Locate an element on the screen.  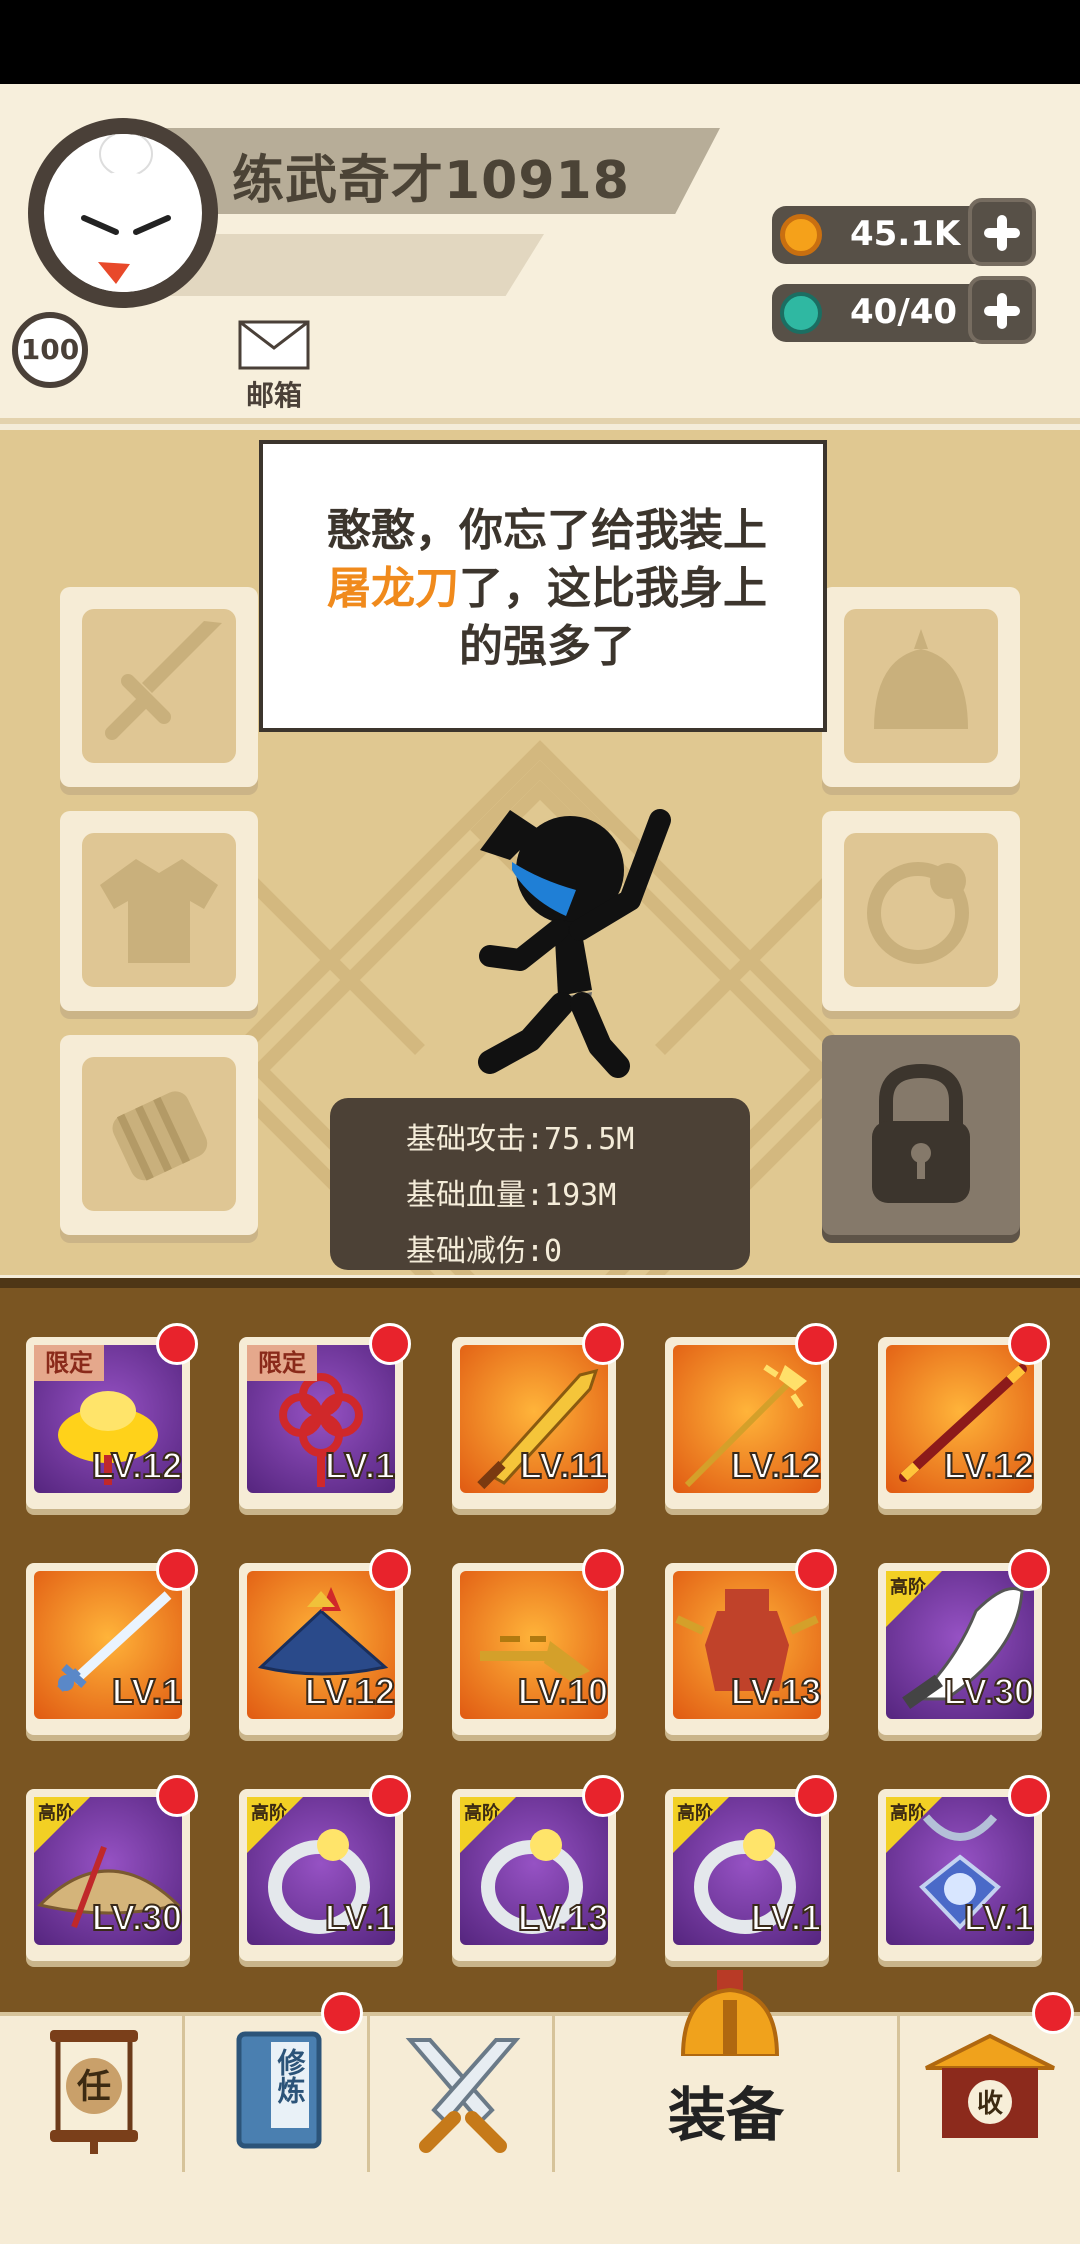
inventory-item-red-staff: LV.12 is located at coordinates (964, 1416).